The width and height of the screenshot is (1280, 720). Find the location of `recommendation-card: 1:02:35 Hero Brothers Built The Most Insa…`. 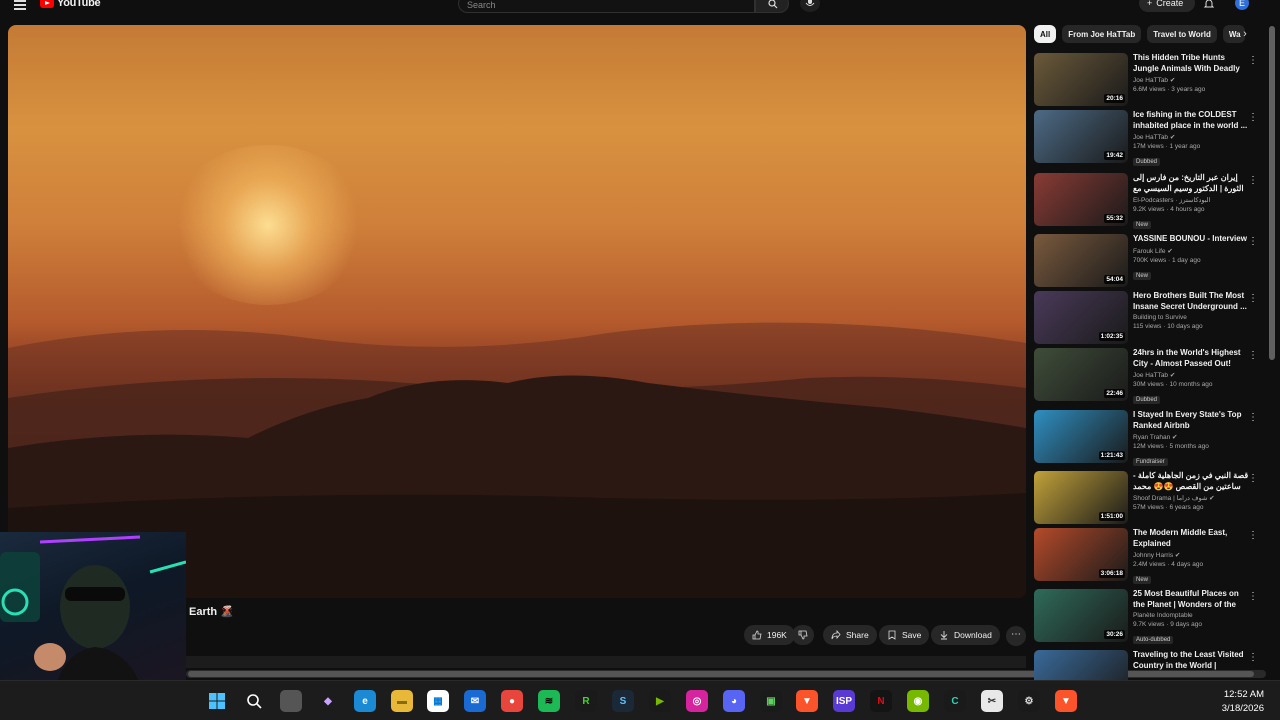

recommendation-card: 1:02:35 Hero Brothers Built The Most Insa… is located at coordinates (1149, 319).